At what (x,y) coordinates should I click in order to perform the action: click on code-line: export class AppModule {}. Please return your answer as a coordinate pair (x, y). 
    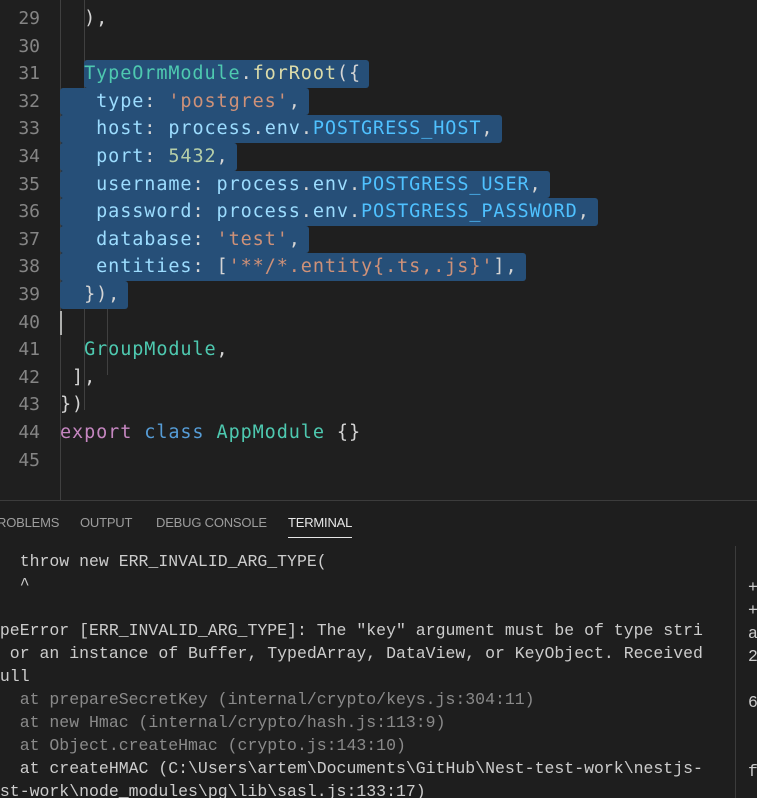
    Looking at the image, I should click on (210, 433).